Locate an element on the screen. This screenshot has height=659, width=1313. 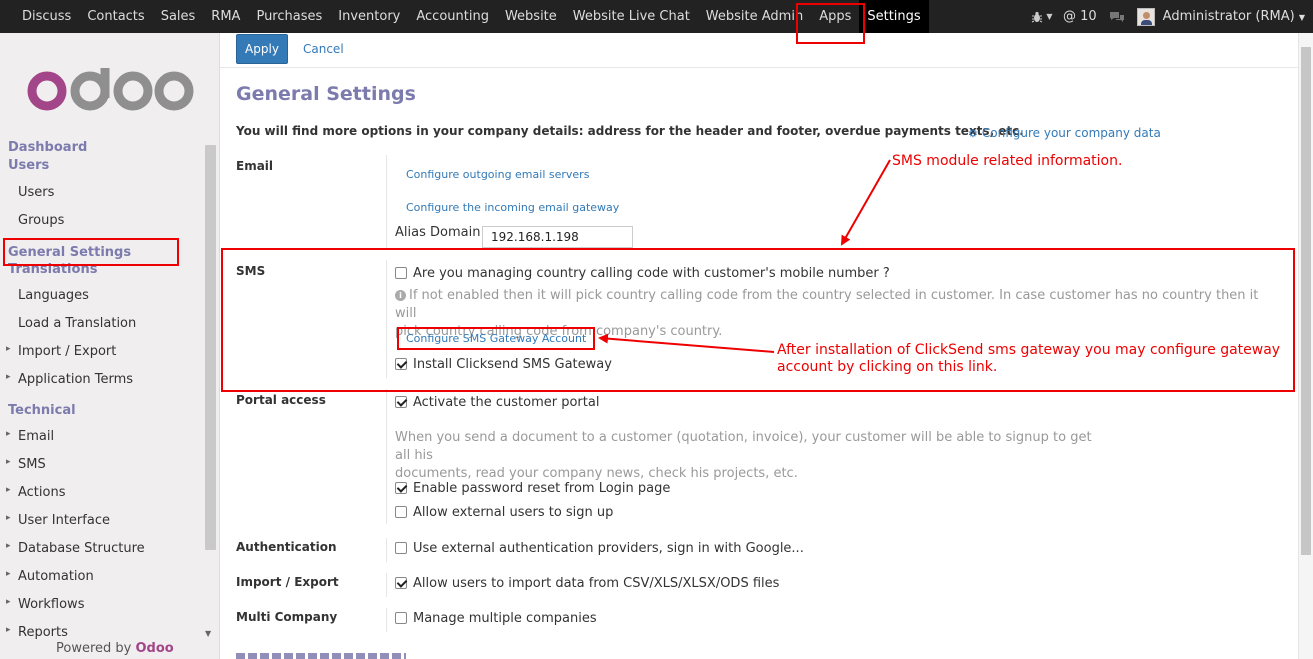
oauth-checkbox is located at coordinates (401, 548).